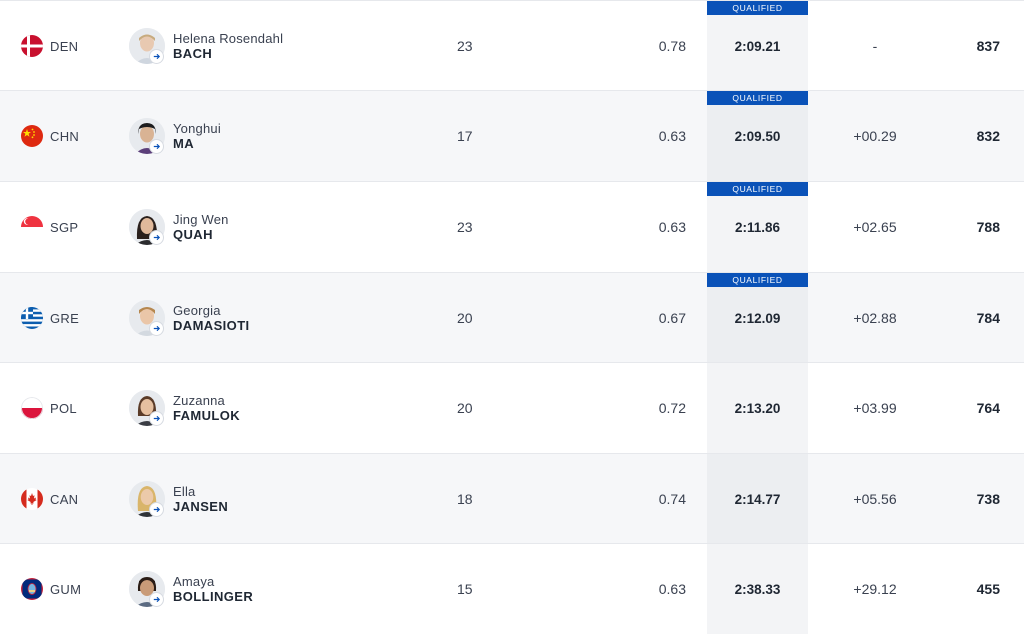  What do you see at coordinates (199, 400) in the screenshot?
I see `athlete-first-name: Zuzanna` at bounding box center [199, 400].